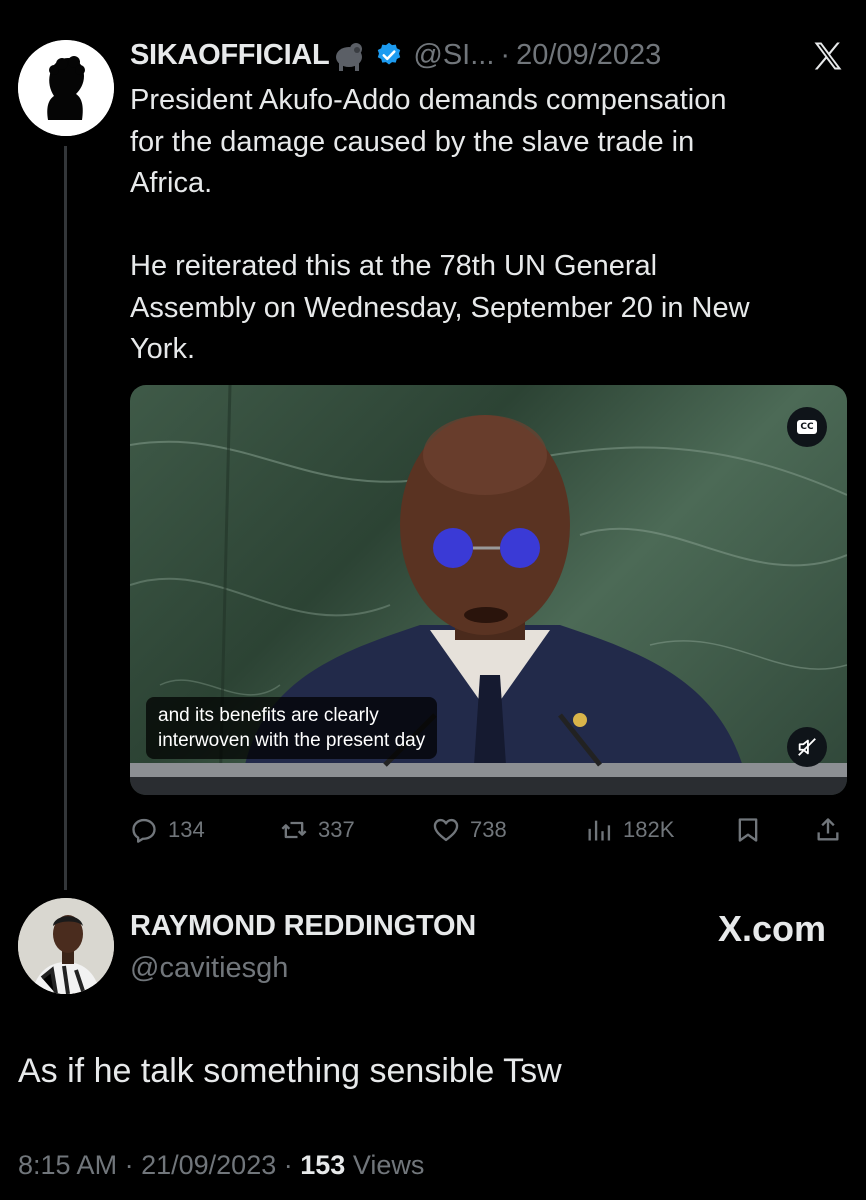 The height and width of the screenshot is (1200, 866). Describe the element at coordinates (208, 1165) in the screenshot. I see `reply-date: 21/09/2023` at that location.